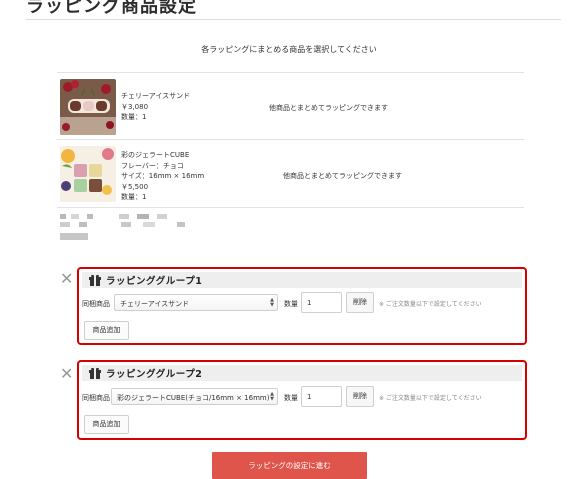 The image size is (578, 479). I want to click on selected-product: チェリーアイスサンド, so click(155, 304).